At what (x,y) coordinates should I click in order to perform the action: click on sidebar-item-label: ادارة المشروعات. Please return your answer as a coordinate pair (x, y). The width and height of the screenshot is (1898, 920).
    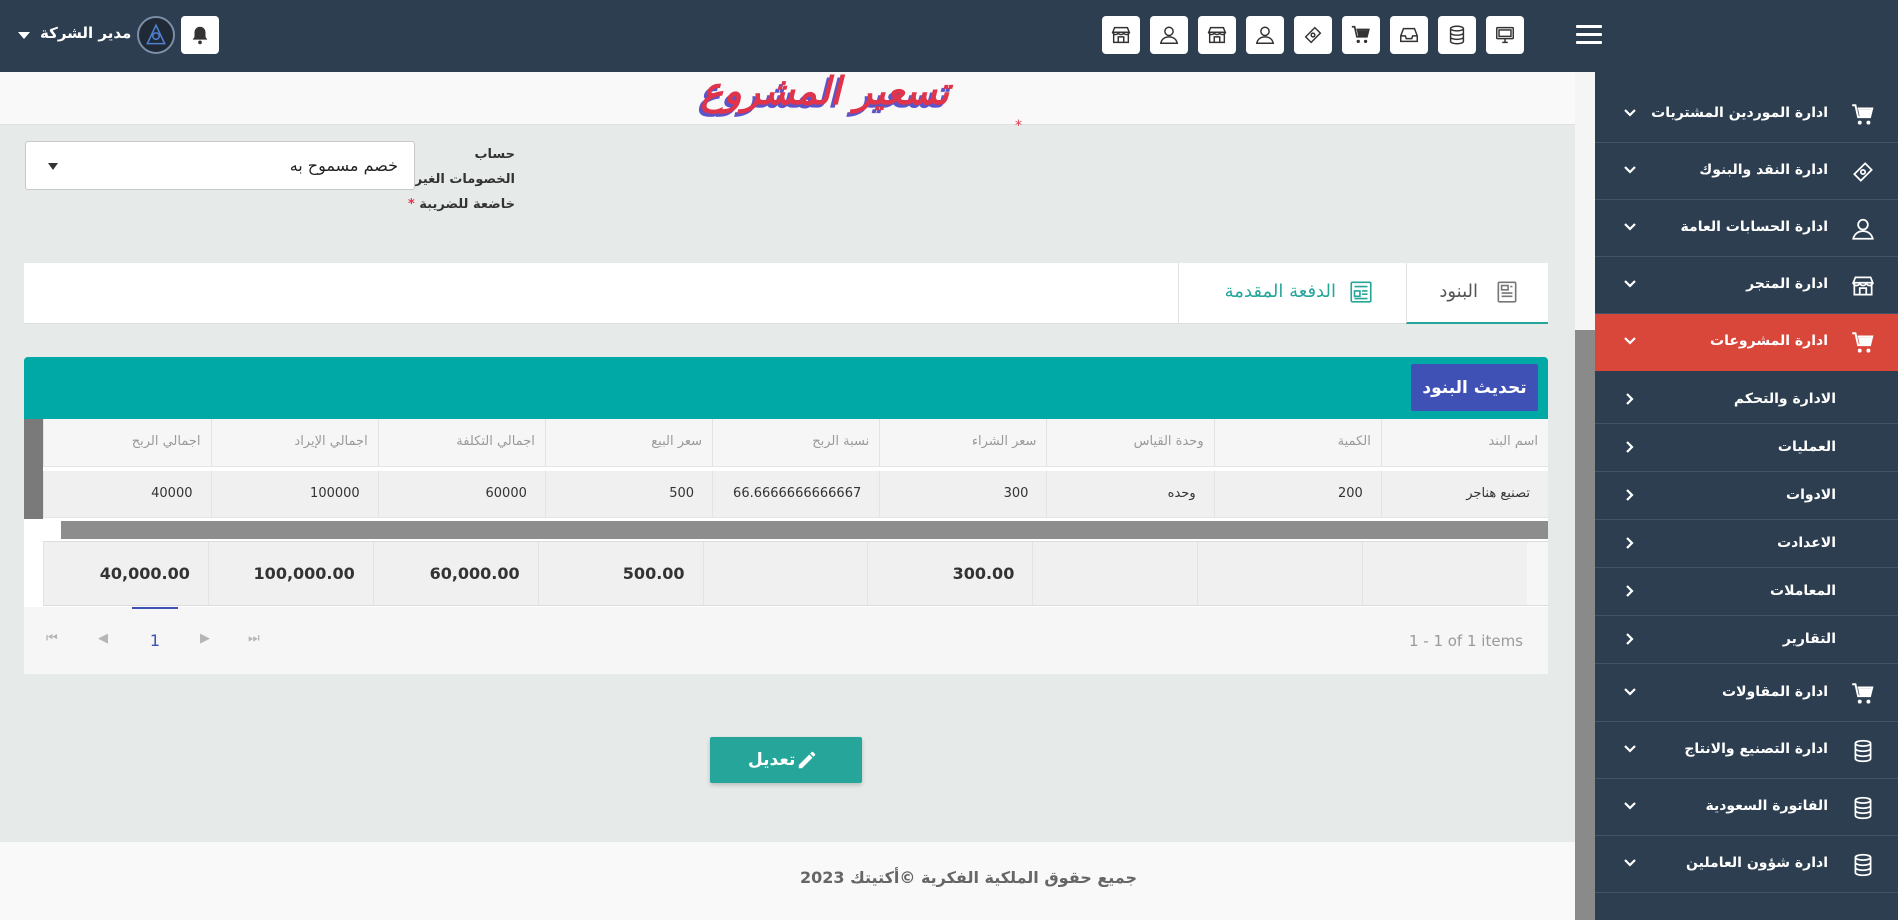
    Looking at the image, I should click on (1769, 341).